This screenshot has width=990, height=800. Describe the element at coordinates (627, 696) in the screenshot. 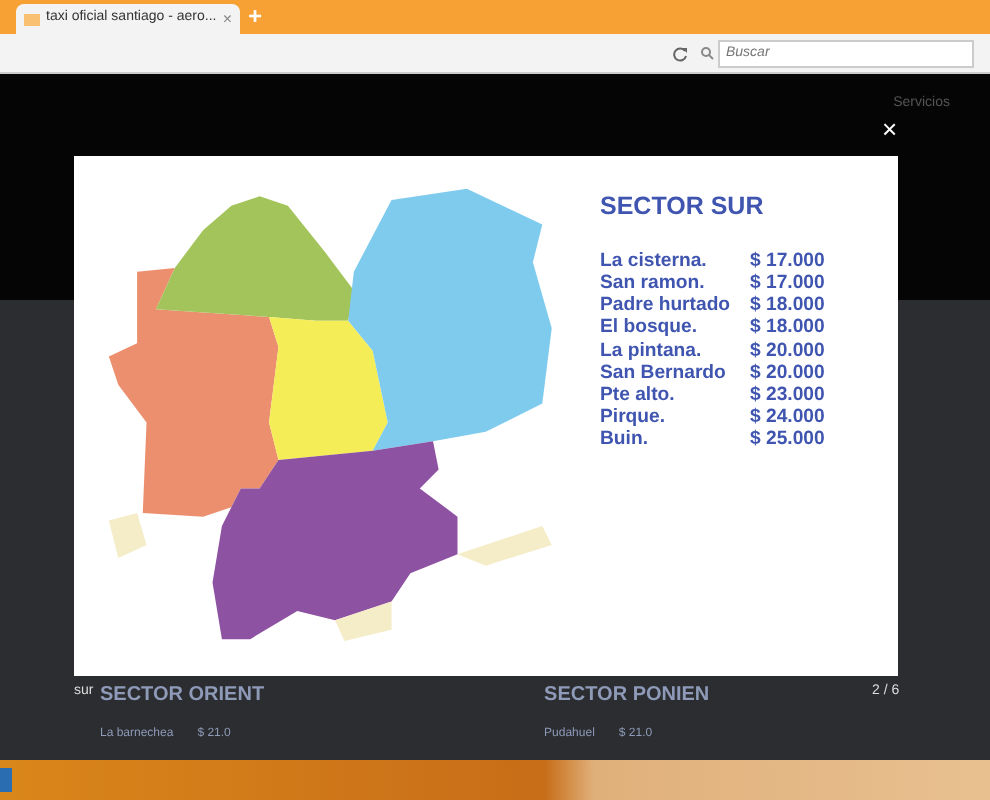

I see `section-title: SECTOR PONIEN` at that location.